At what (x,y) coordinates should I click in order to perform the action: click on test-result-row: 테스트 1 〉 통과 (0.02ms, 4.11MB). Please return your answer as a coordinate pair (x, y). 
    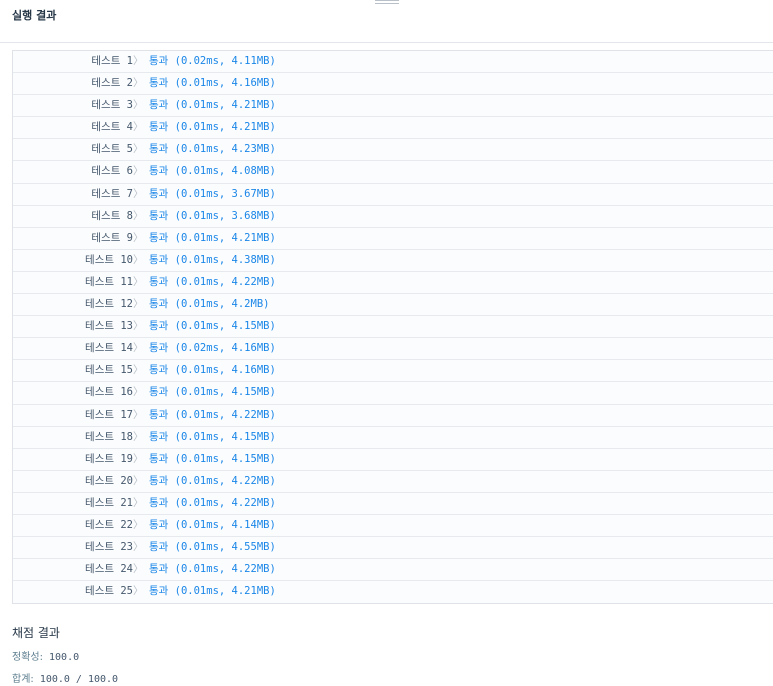
    Looking at the image, I should click on (393, 62).